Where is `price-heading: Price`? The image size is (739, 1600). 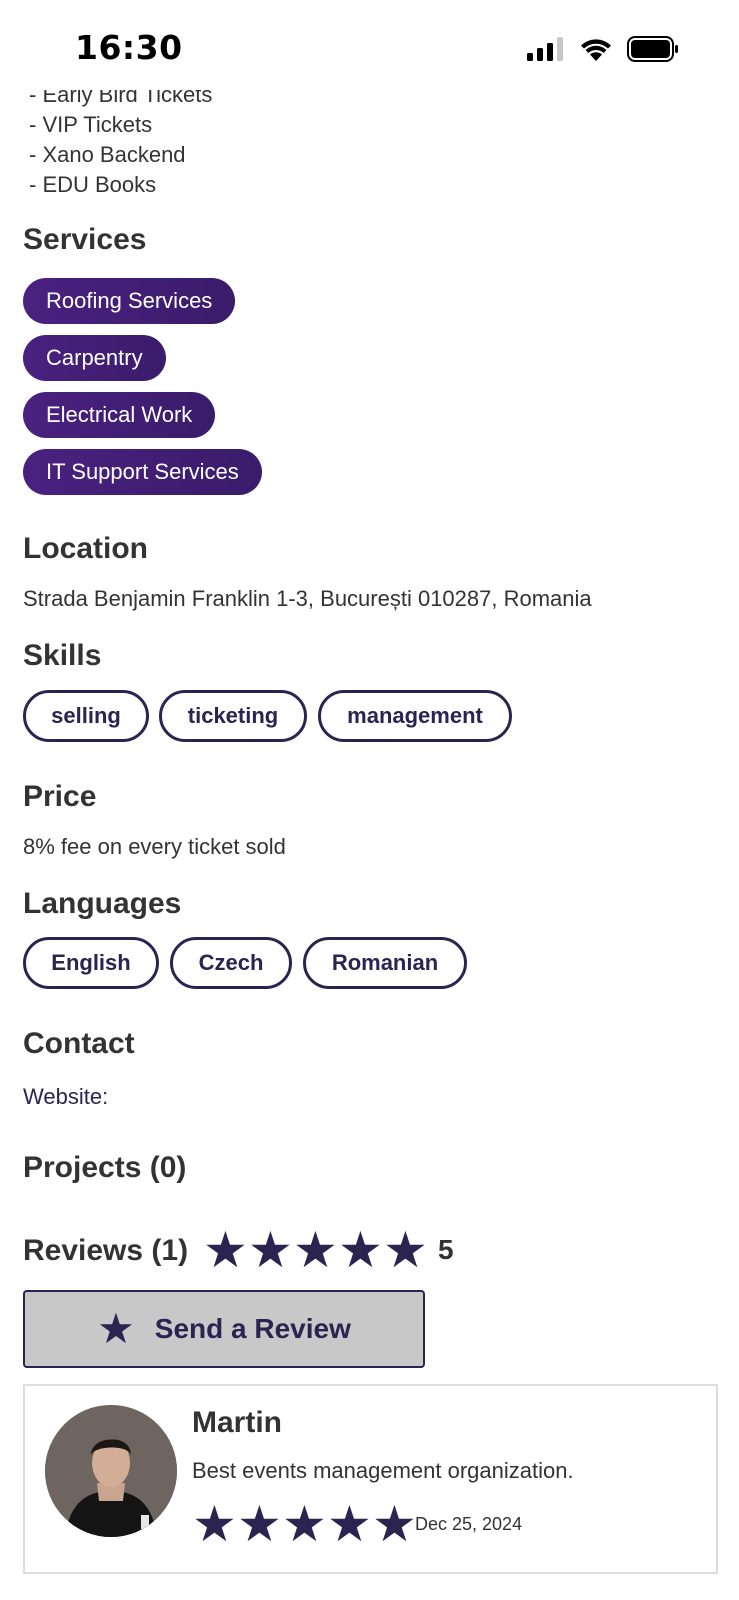
price-heading: Price is located at coordinates (60, 796).